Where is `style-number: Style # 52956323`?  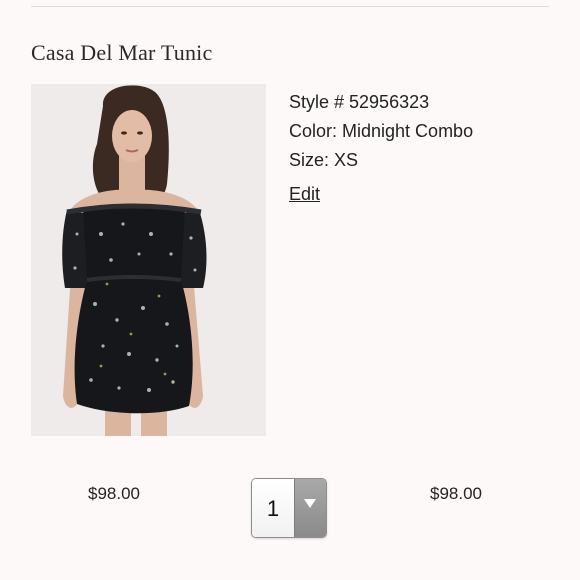
style-number: Style # 52956323 is located at coordinates (359, 102).